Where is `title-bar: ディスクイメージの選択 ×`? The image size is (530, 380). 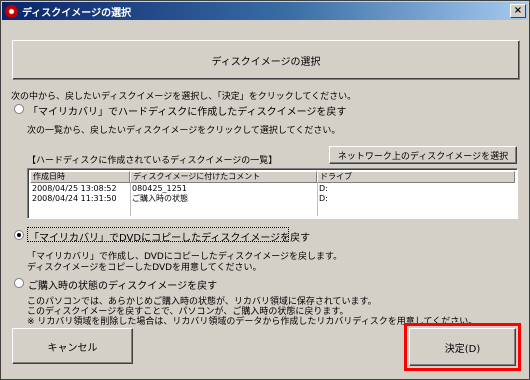 title-bar: ディスクイメージの選択 × is located at coordinates (265, 11).